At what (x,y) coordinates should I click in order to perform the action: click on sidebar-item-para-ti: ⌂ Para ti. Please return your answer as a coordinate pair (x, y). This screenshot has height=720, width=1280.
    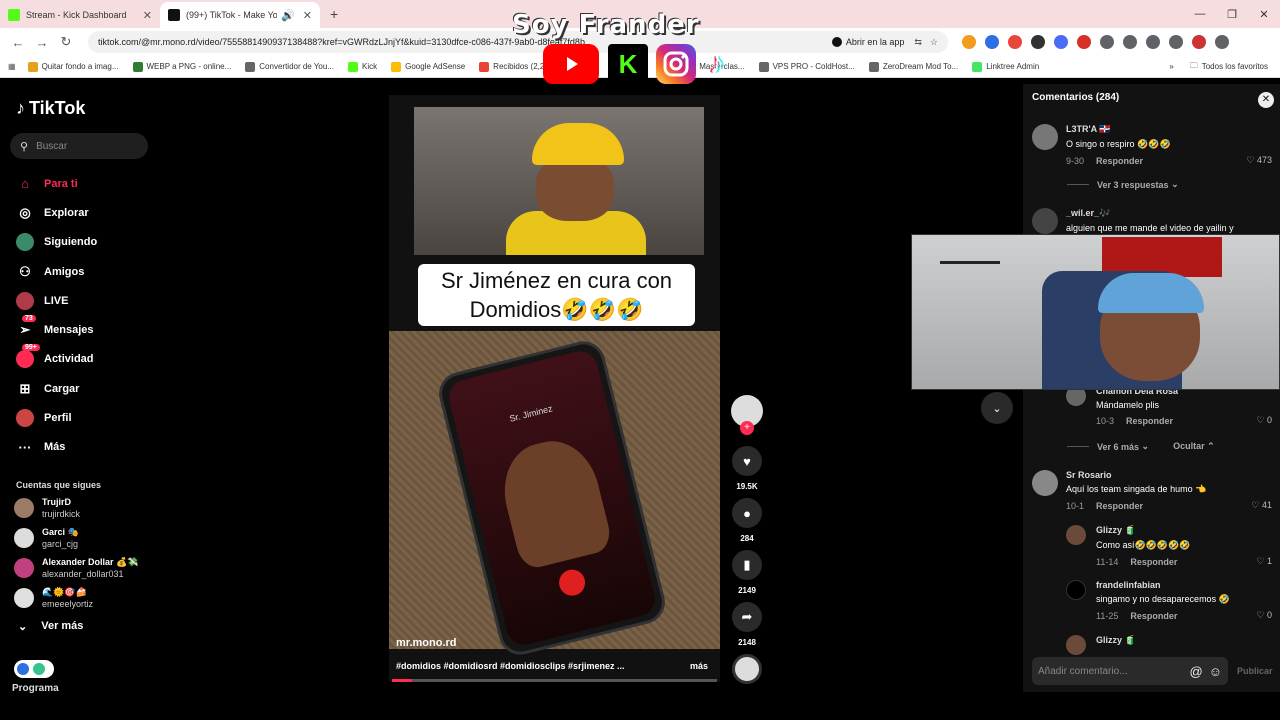
    Looking at the image, I should click on (80, 183).